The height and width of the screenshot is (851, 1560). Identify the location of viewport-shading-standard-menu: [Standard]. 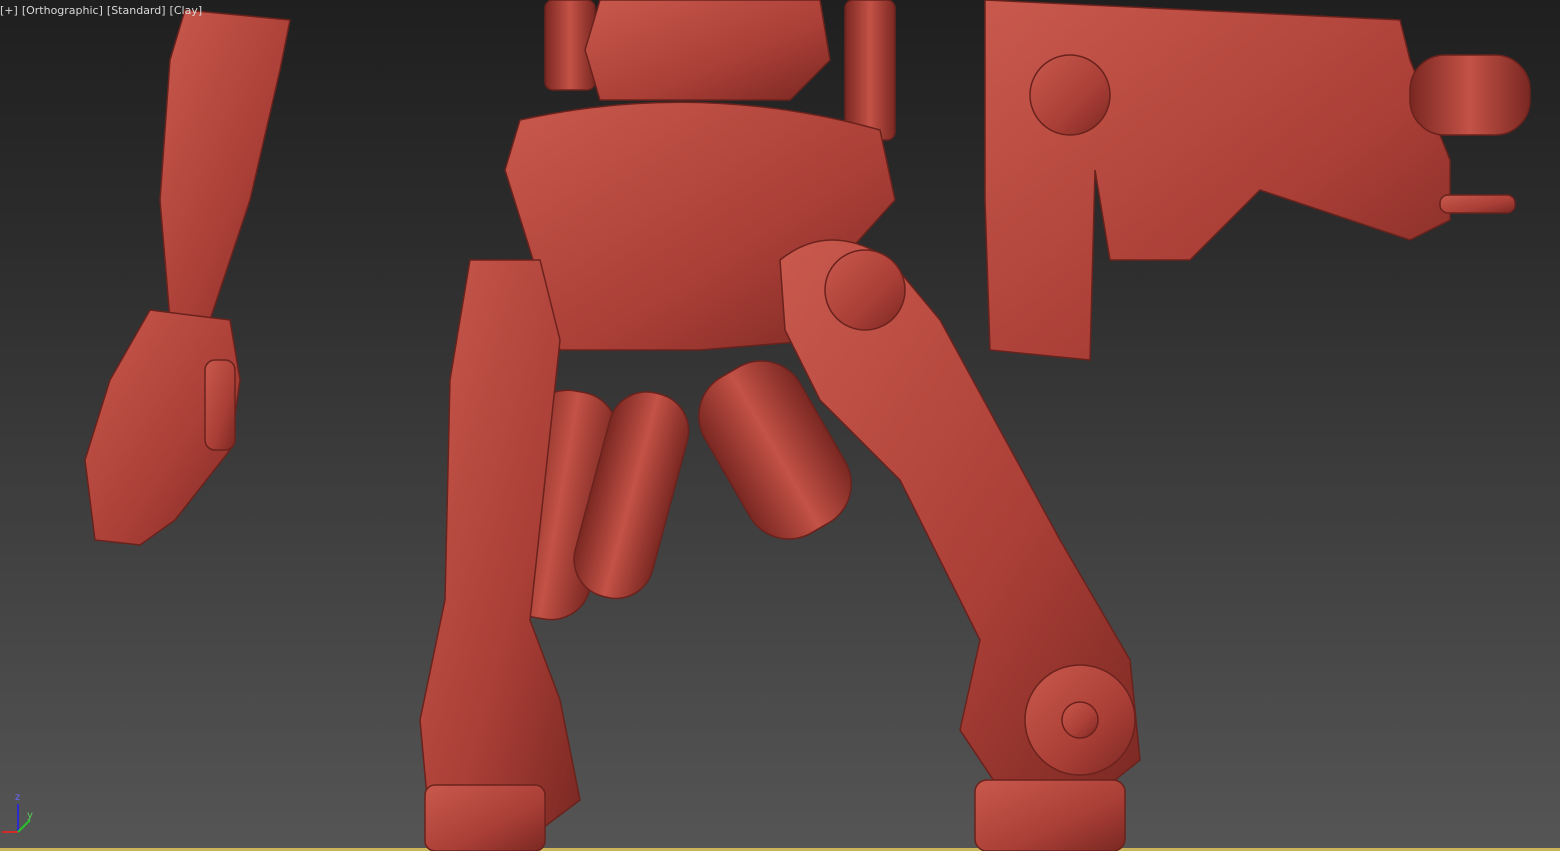
(136, 10).